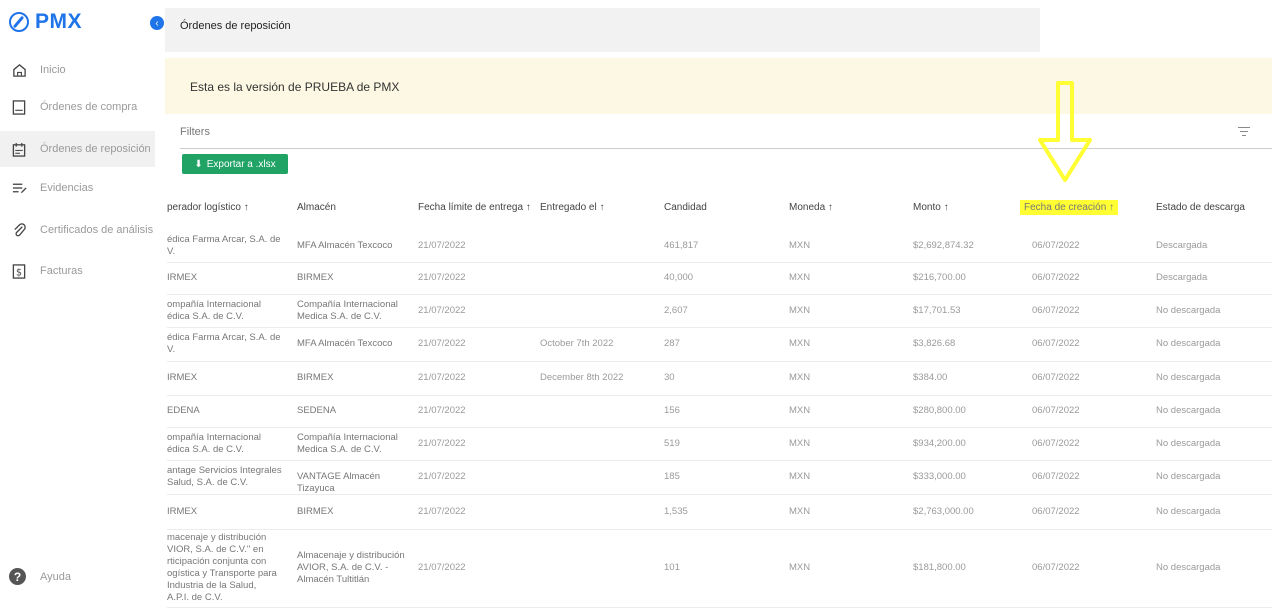 The image size is (1272, 608). What do you see at coordinates (89, 107) in the screenshot?
I see `sidebar-item-label: Órdenes de compra` at bounding box center [89, 107].